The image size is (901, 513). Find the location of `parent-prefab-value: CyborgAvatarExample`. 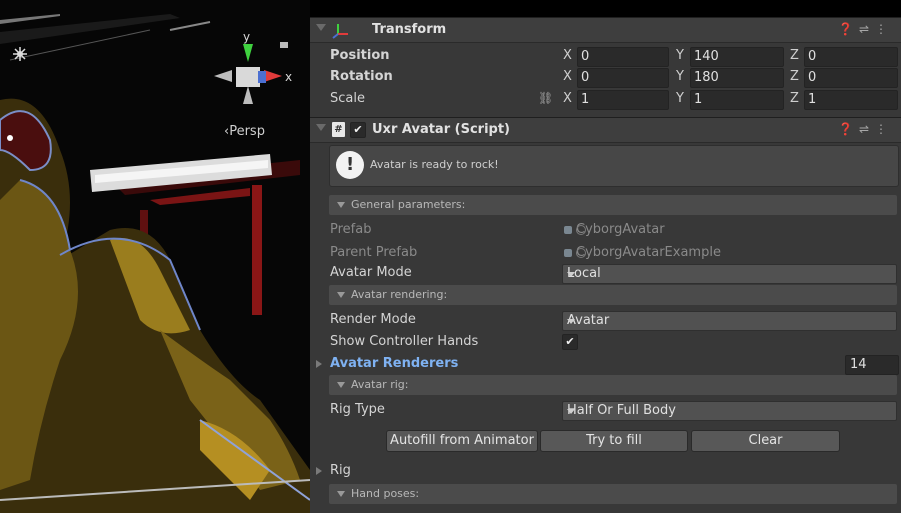

parent-prefab-value: CyborgAvatarExample is located at coordinates (648, 252).